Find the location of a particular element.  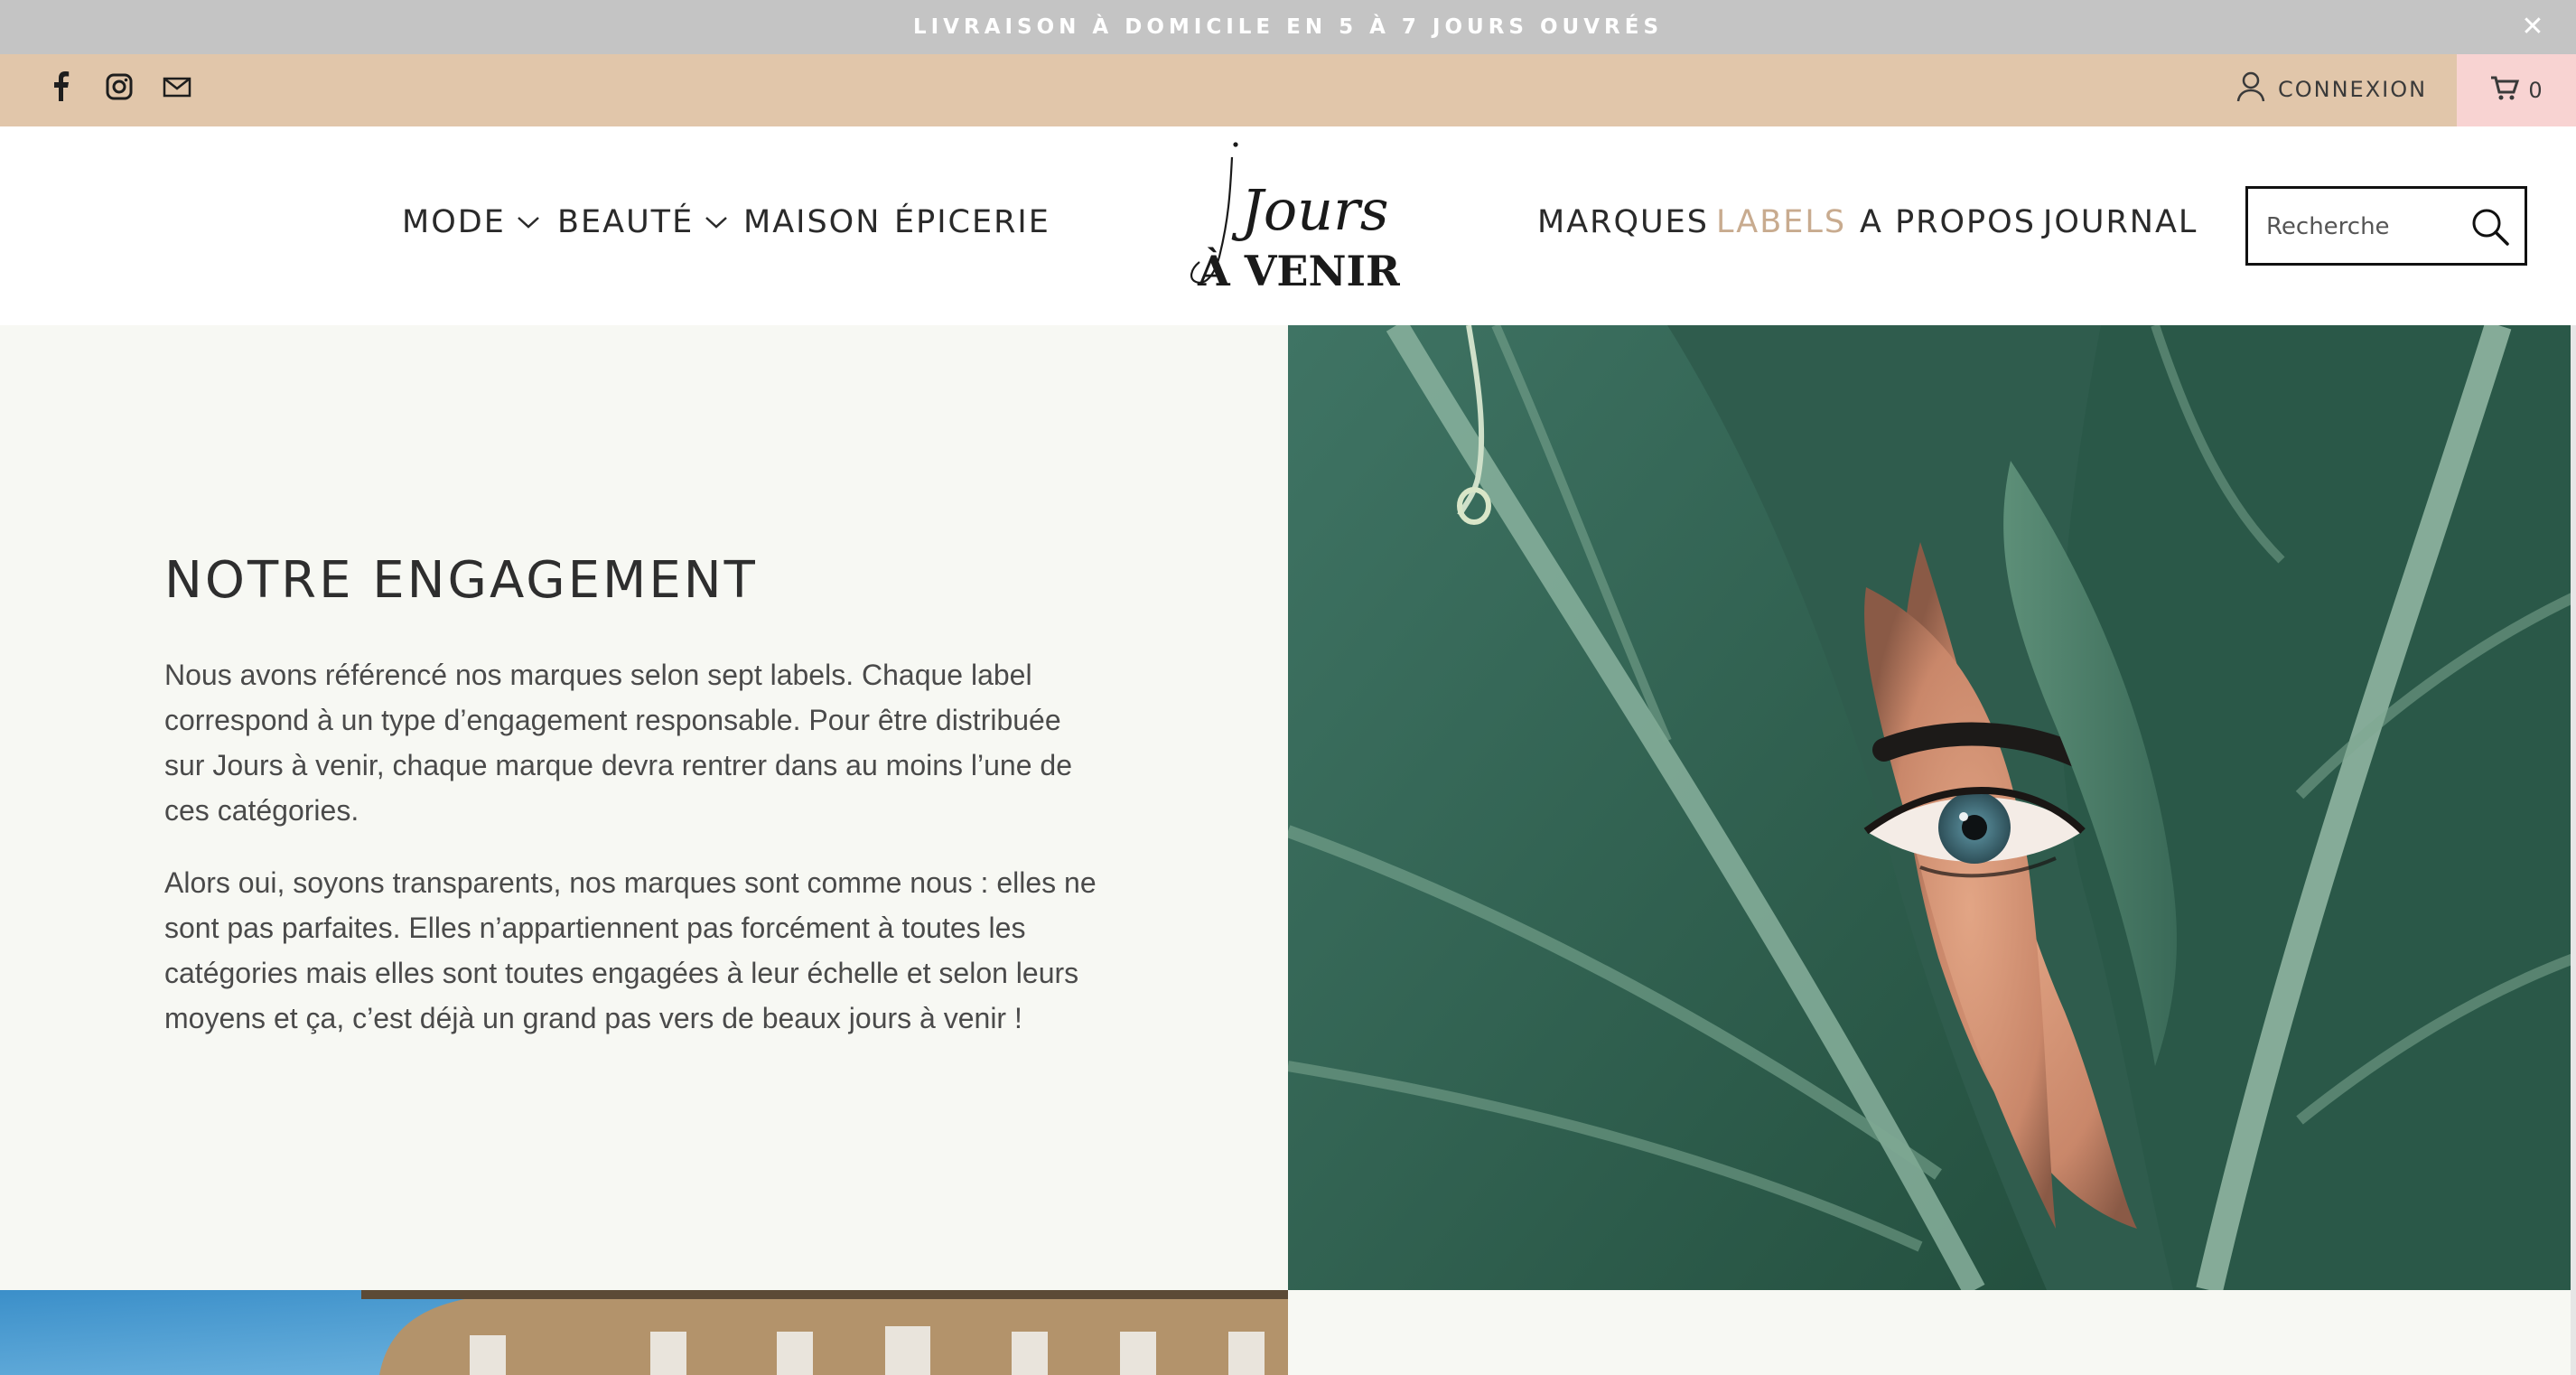

nav-item-label: MAISON is located at coordinates (812, 222).